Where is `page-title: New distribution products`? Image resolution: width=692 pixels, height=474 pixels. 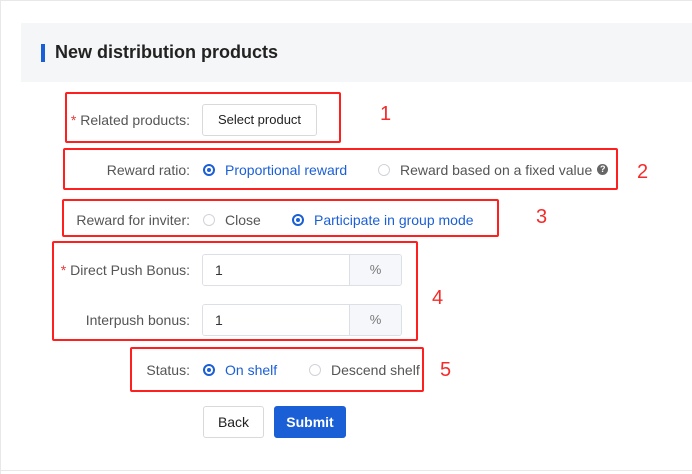
page-title: New distribution products is located at coordinates (166, 52).